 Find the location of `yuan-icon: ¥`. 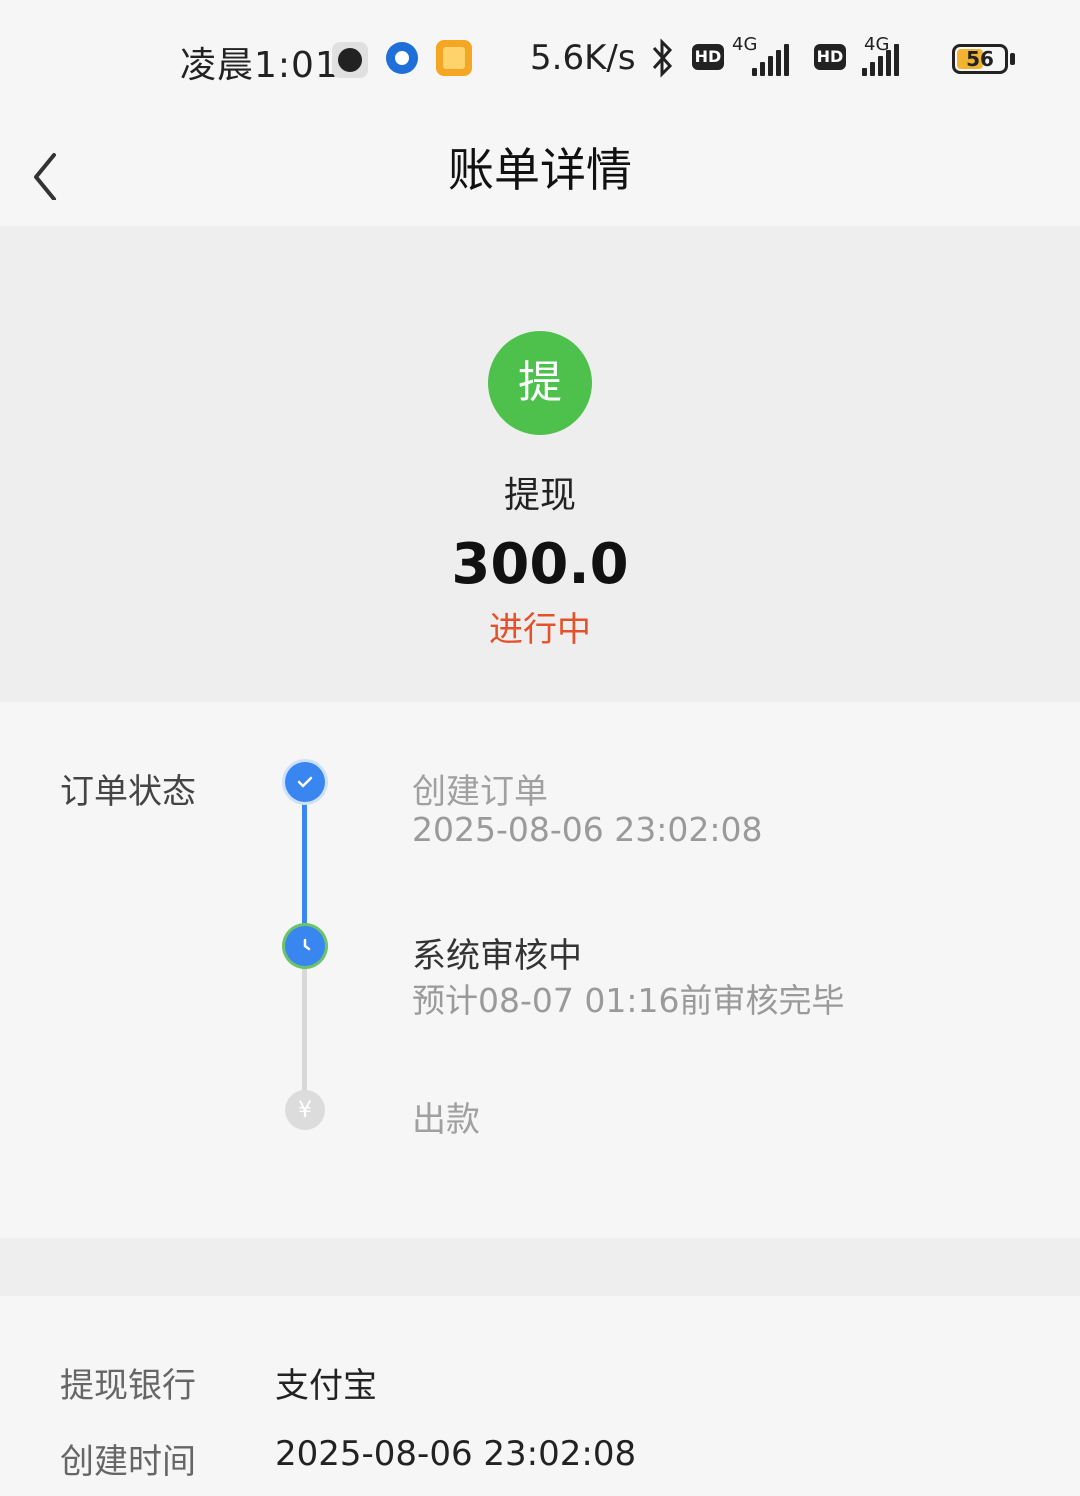

yuan-icon: ¥ is located at coordinates (305, 1110).